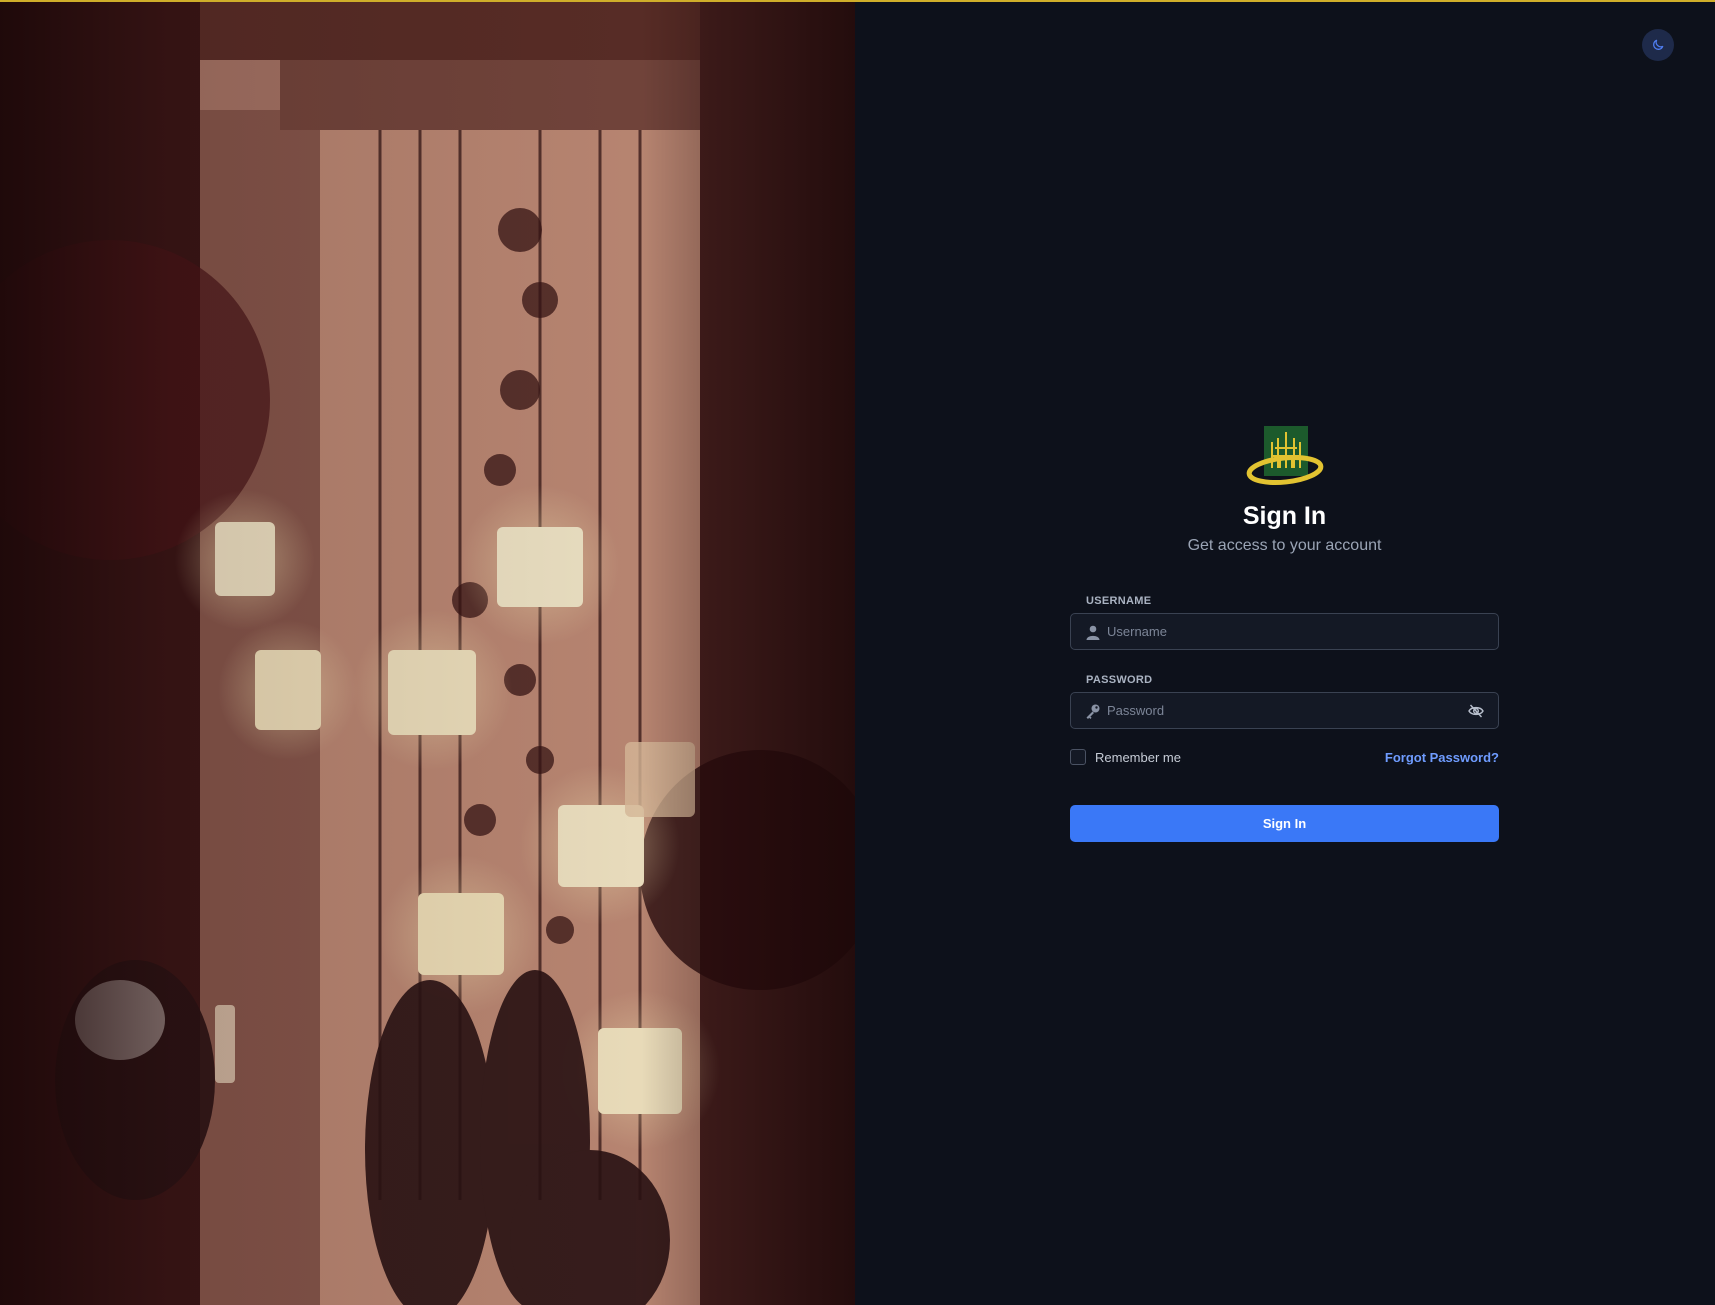 This screenshot has width=1715, height=1305. I want to click on password-field-wrapper, so click(1284, 710).